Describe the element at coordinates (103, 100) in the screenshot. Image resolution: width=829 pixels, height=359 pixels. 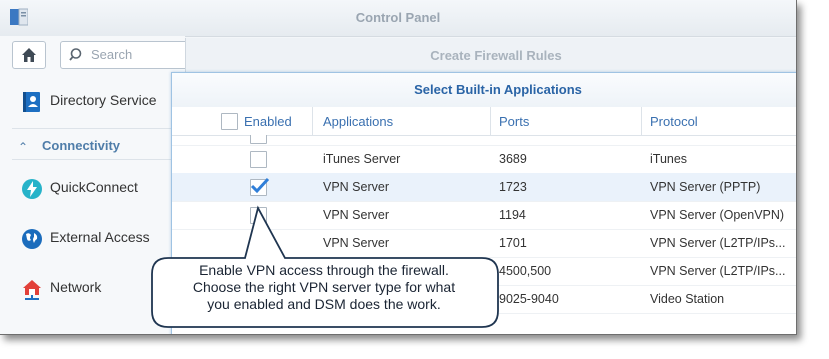
I see `sidebar-item-label: Directory Service` at that location.